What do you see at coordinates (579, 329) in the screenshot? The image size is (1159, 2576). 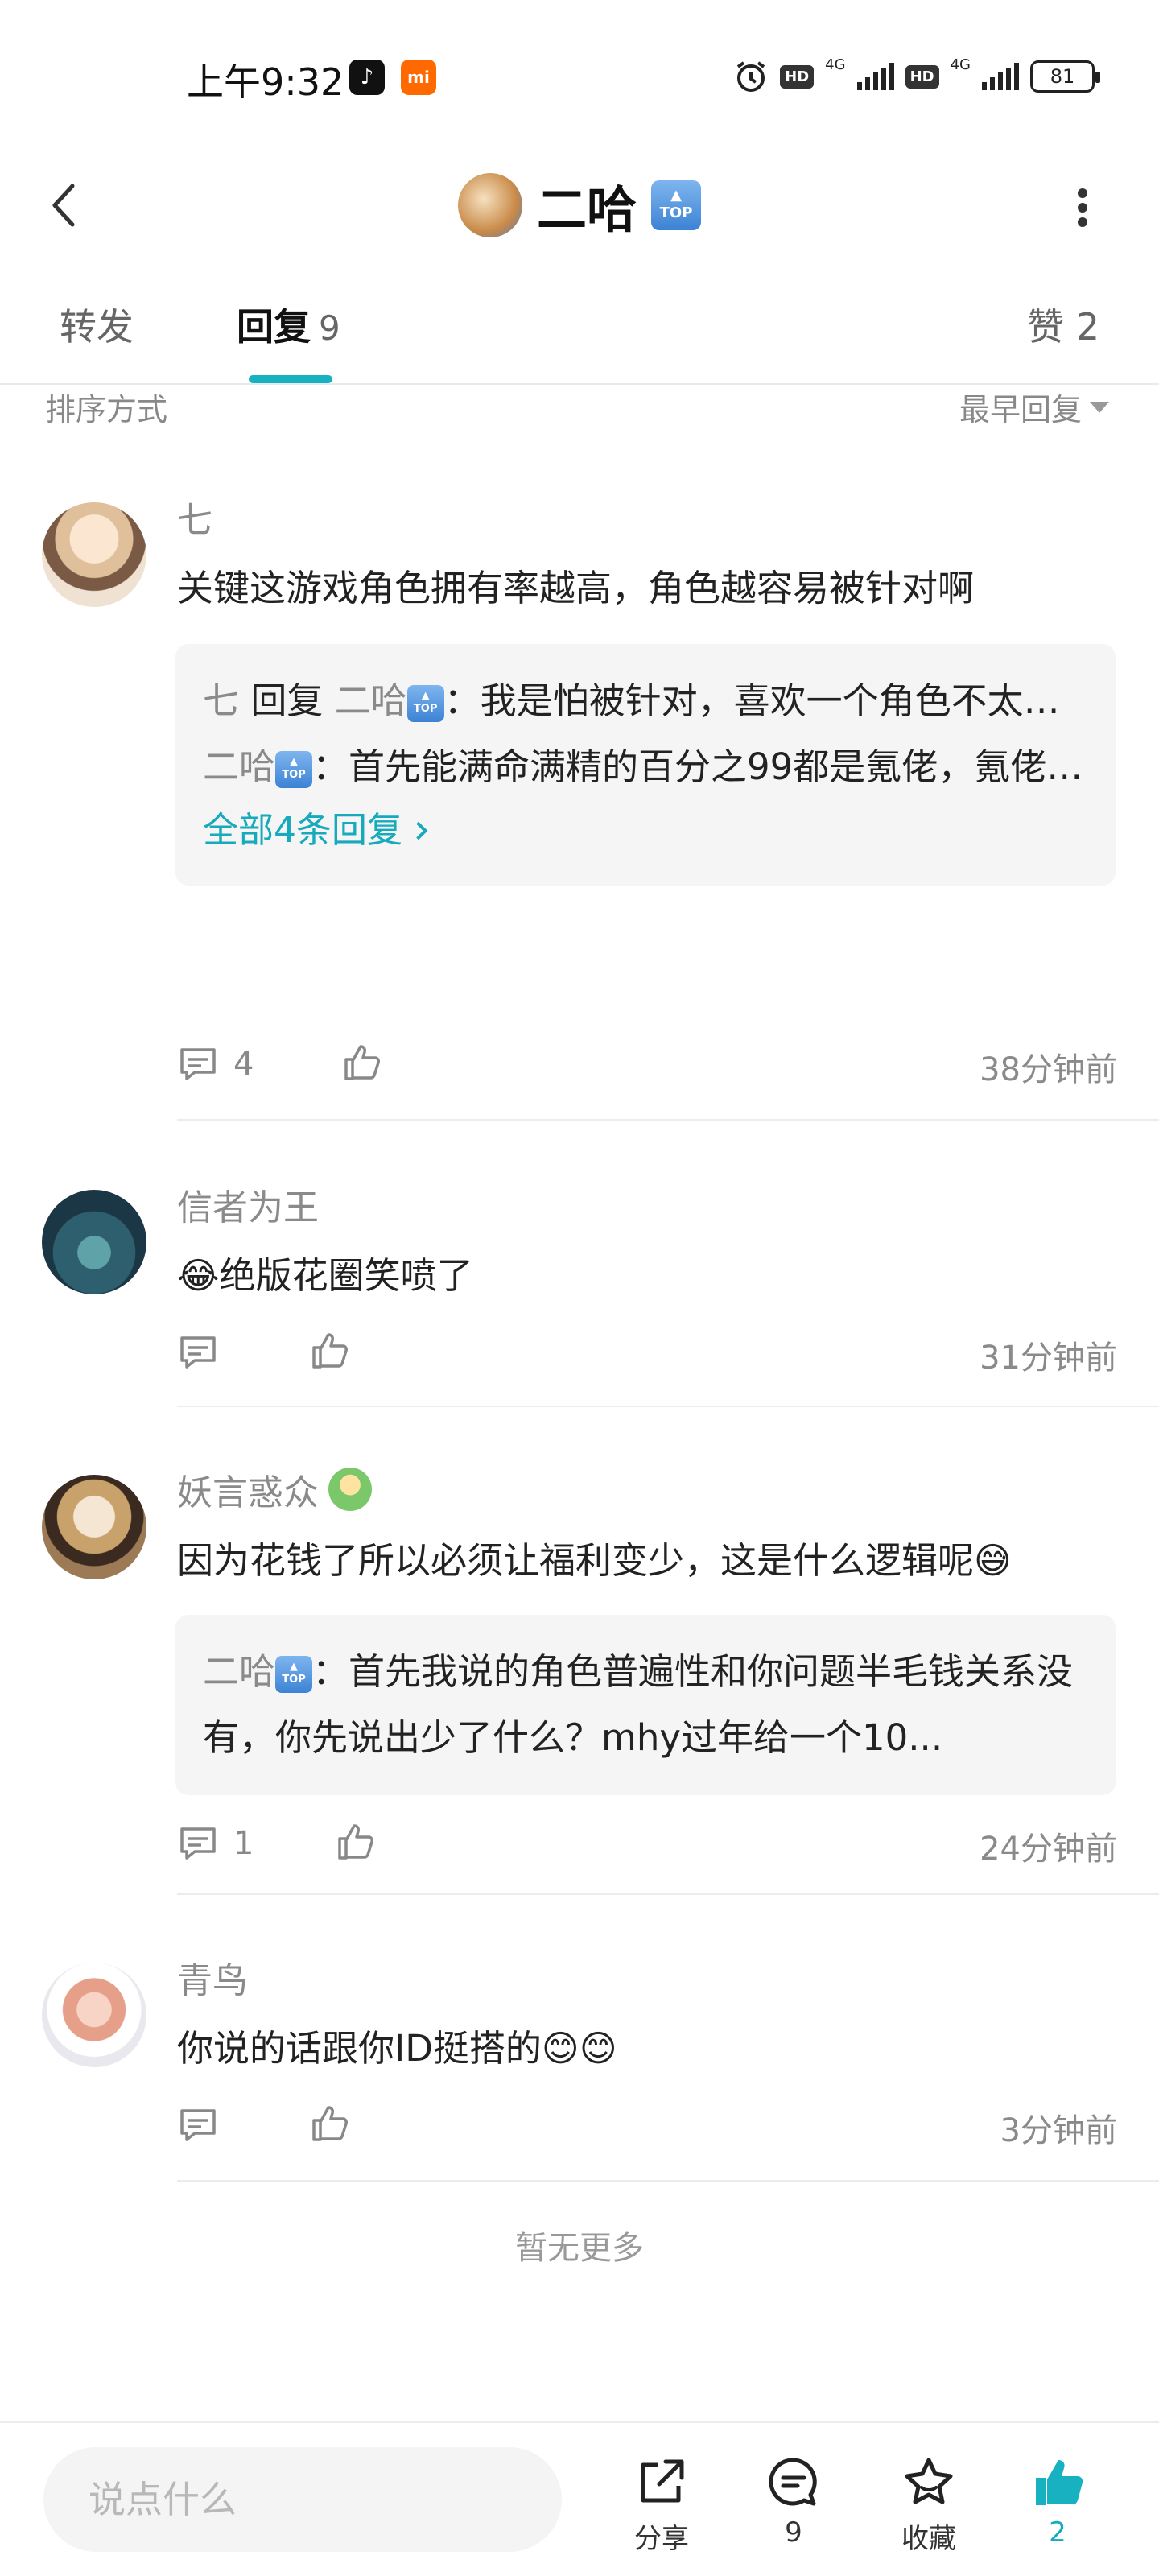 I see `tab-bar: 转发 回复 9 赞 2` at bounding box center [579, 329].